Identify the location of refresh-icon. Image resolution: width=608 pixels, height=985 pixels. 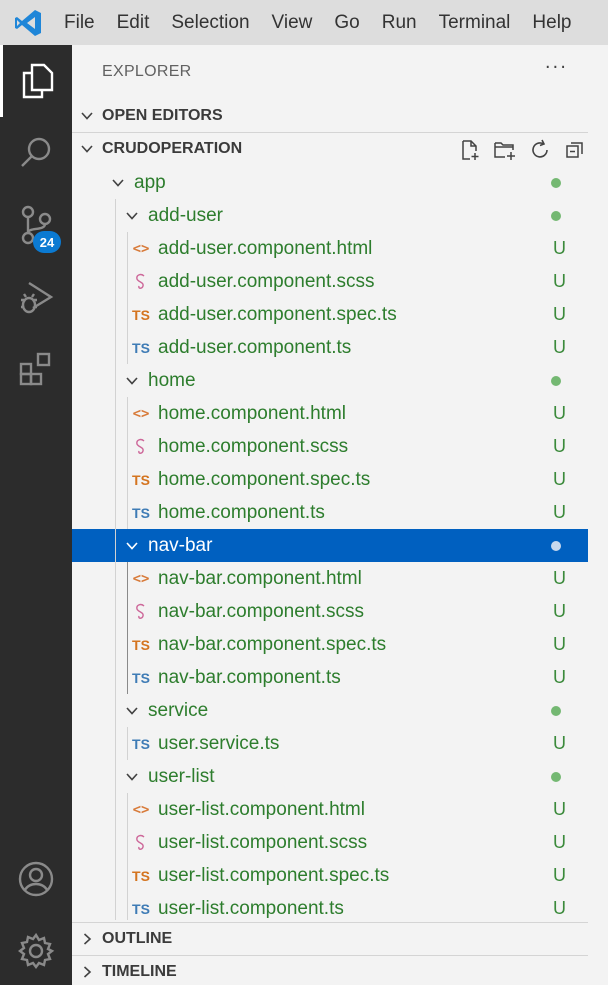
(540, 150).